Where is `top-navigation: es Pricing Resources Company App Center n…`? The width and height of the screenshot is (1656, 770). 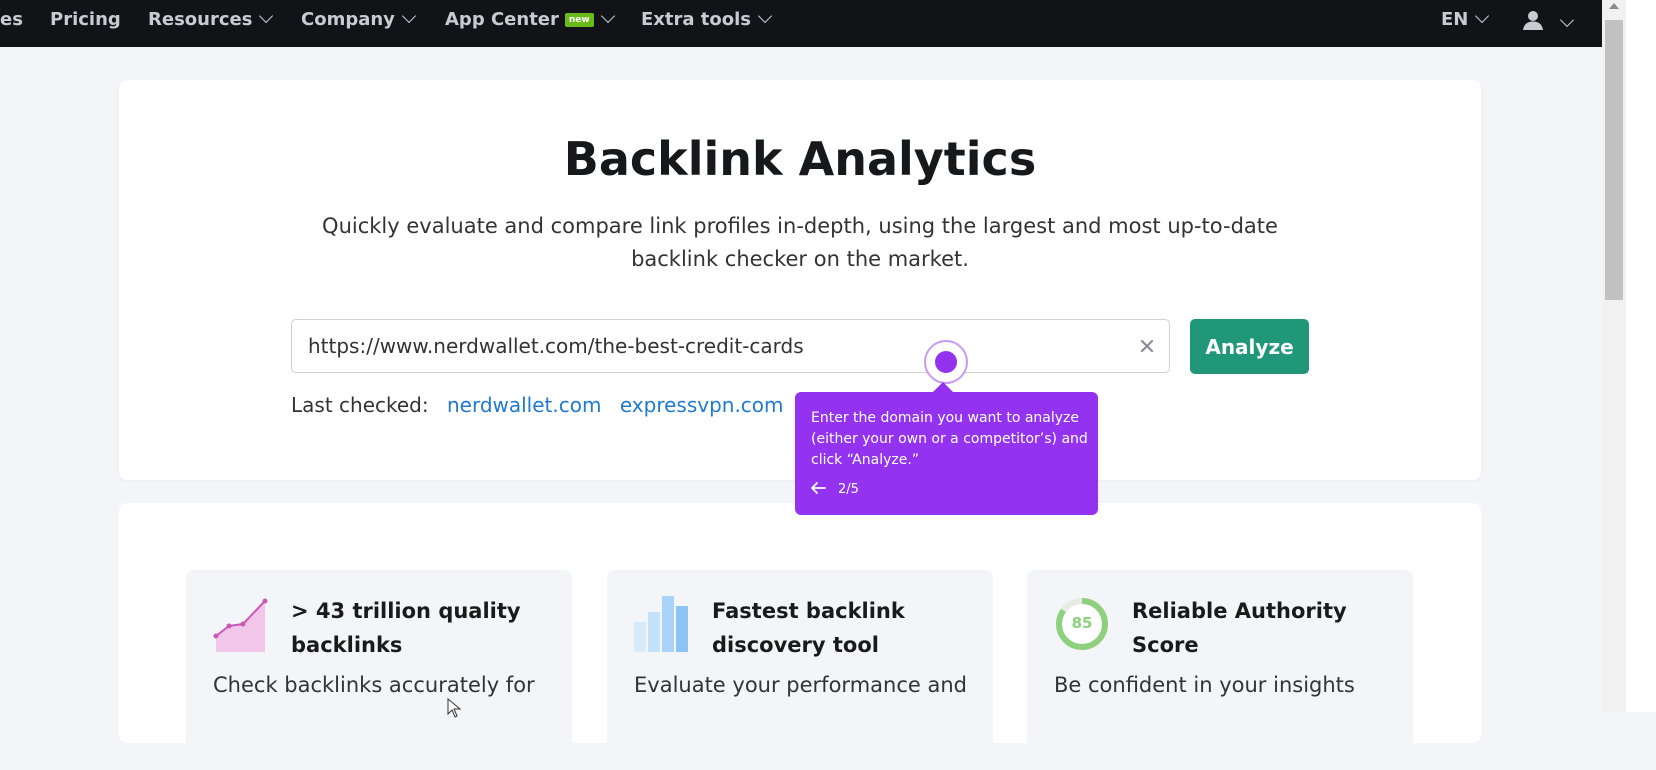
top-navigation: es Pricing Resources Company App Center n… is located at coordinates (801, 23).